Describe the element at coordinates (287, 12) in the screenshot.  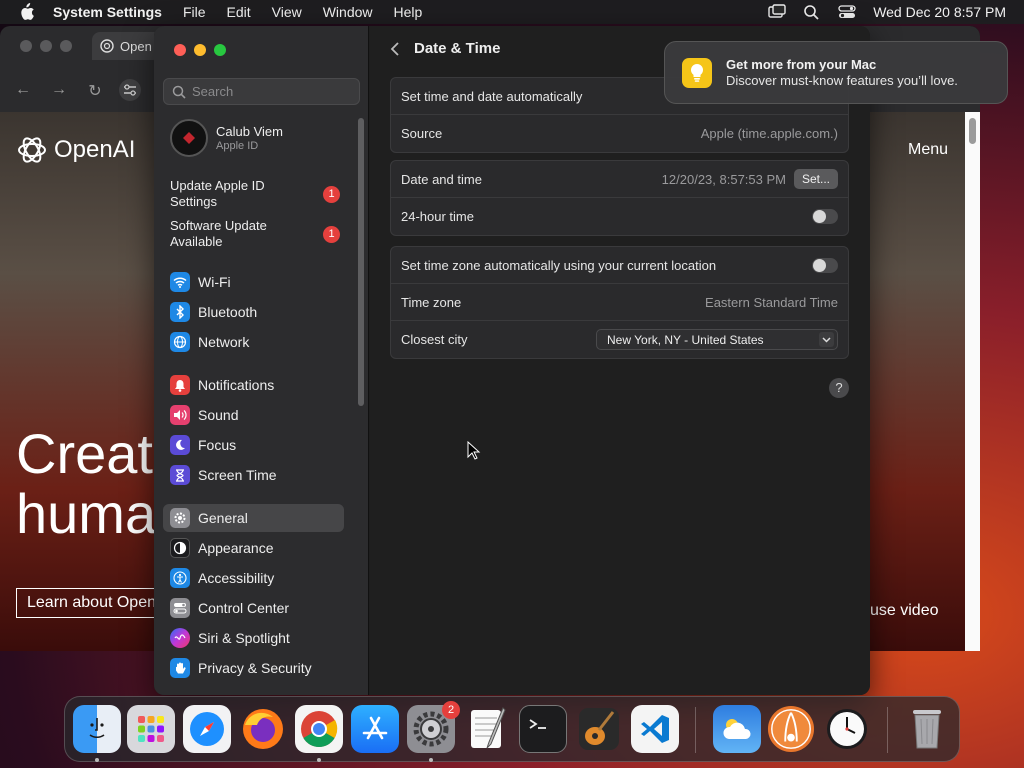
I see `menu-view: View` at that location.